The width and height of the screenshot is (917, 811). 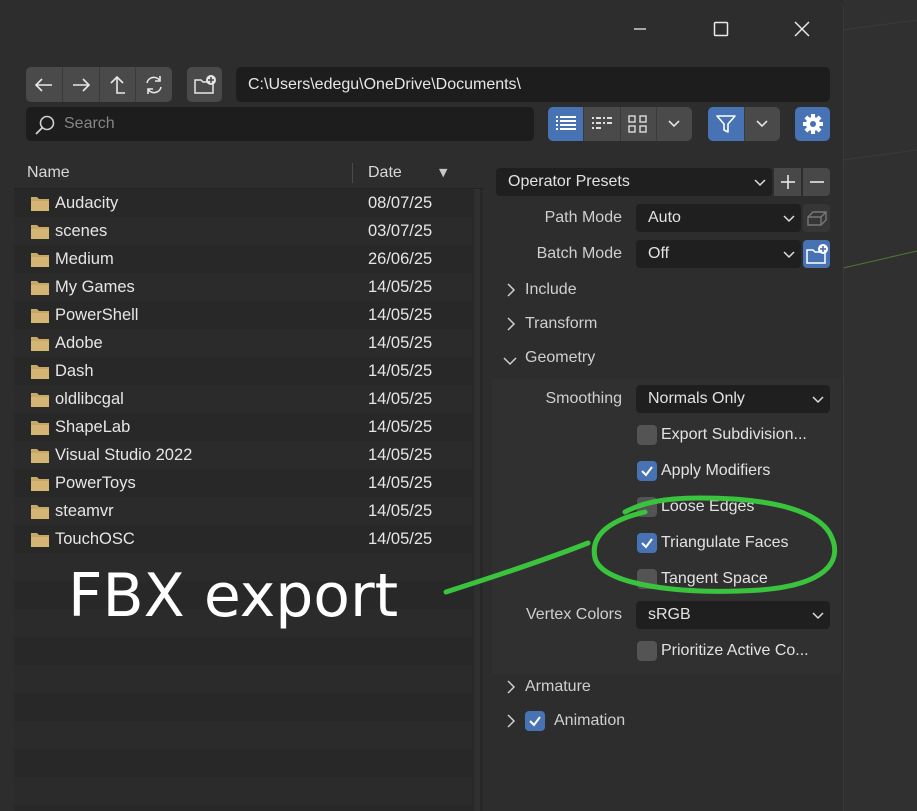 What do you see at coordinates (204, 84) in the screenshot?
I see `new-folder-button` at bounding box center [204, 84].